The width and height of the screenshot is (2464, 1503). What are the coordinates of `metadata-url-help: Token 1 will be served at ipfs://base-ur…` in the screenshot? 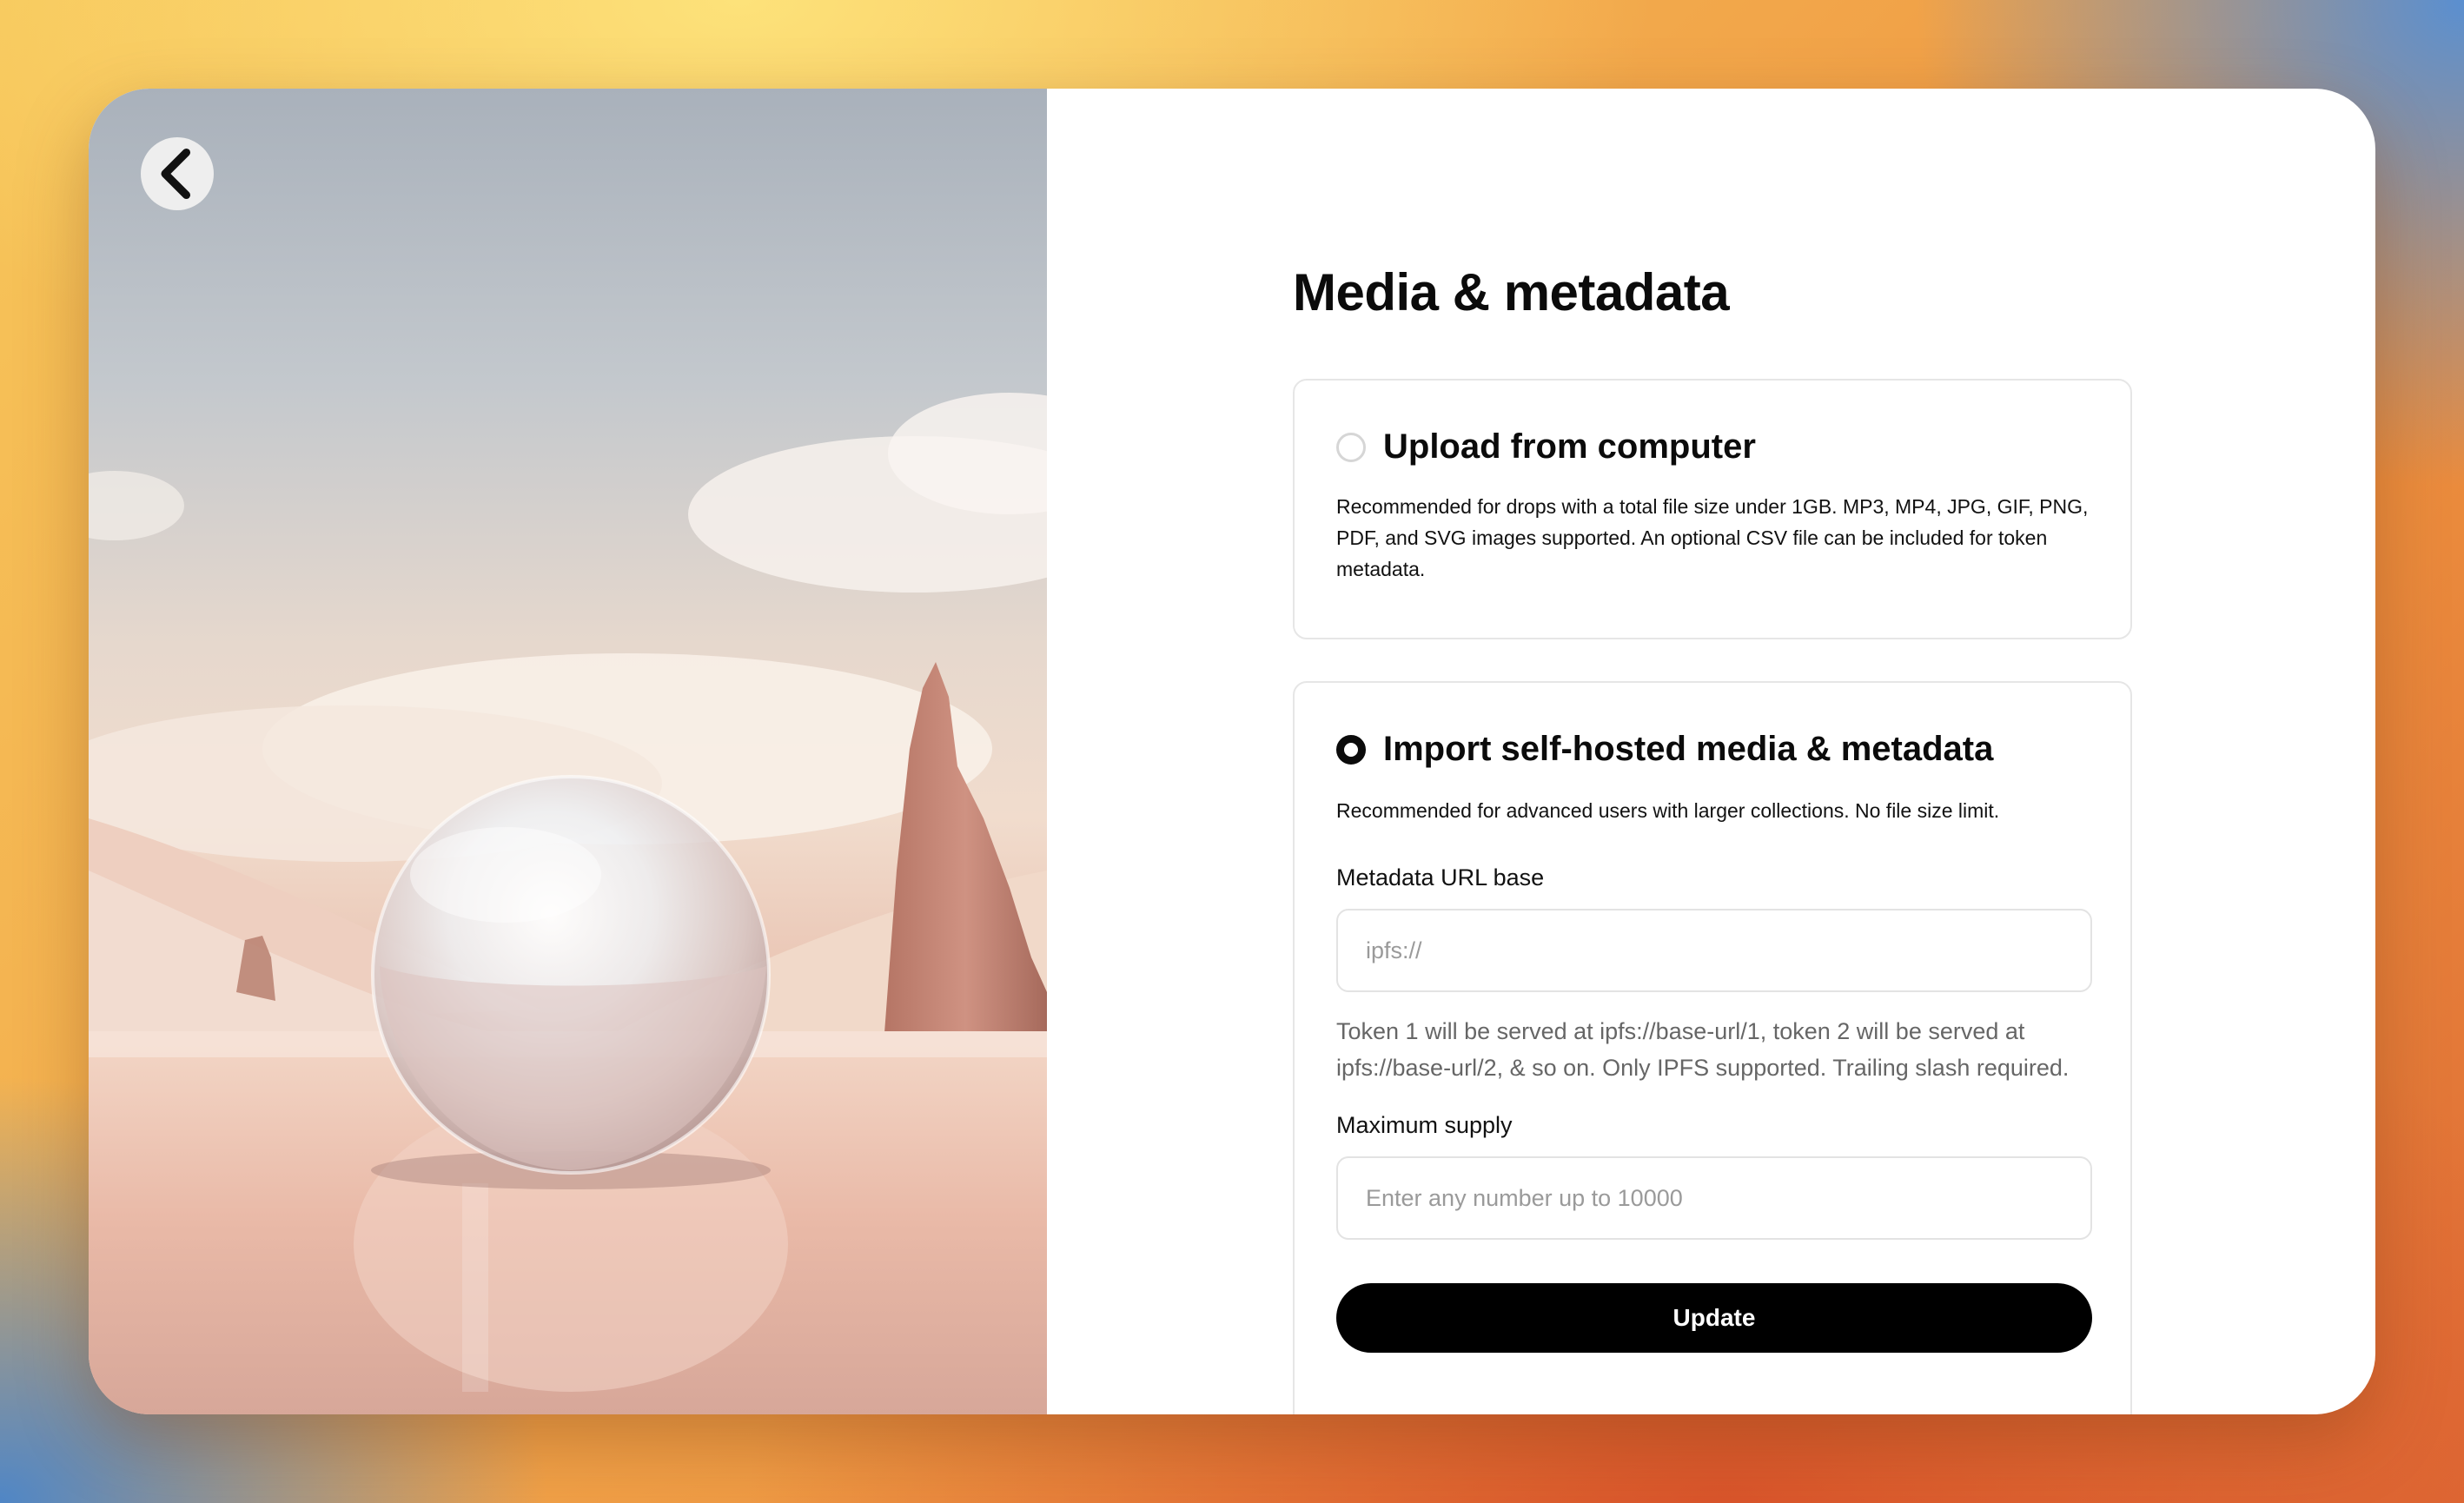 It's located at (1703, 1049).